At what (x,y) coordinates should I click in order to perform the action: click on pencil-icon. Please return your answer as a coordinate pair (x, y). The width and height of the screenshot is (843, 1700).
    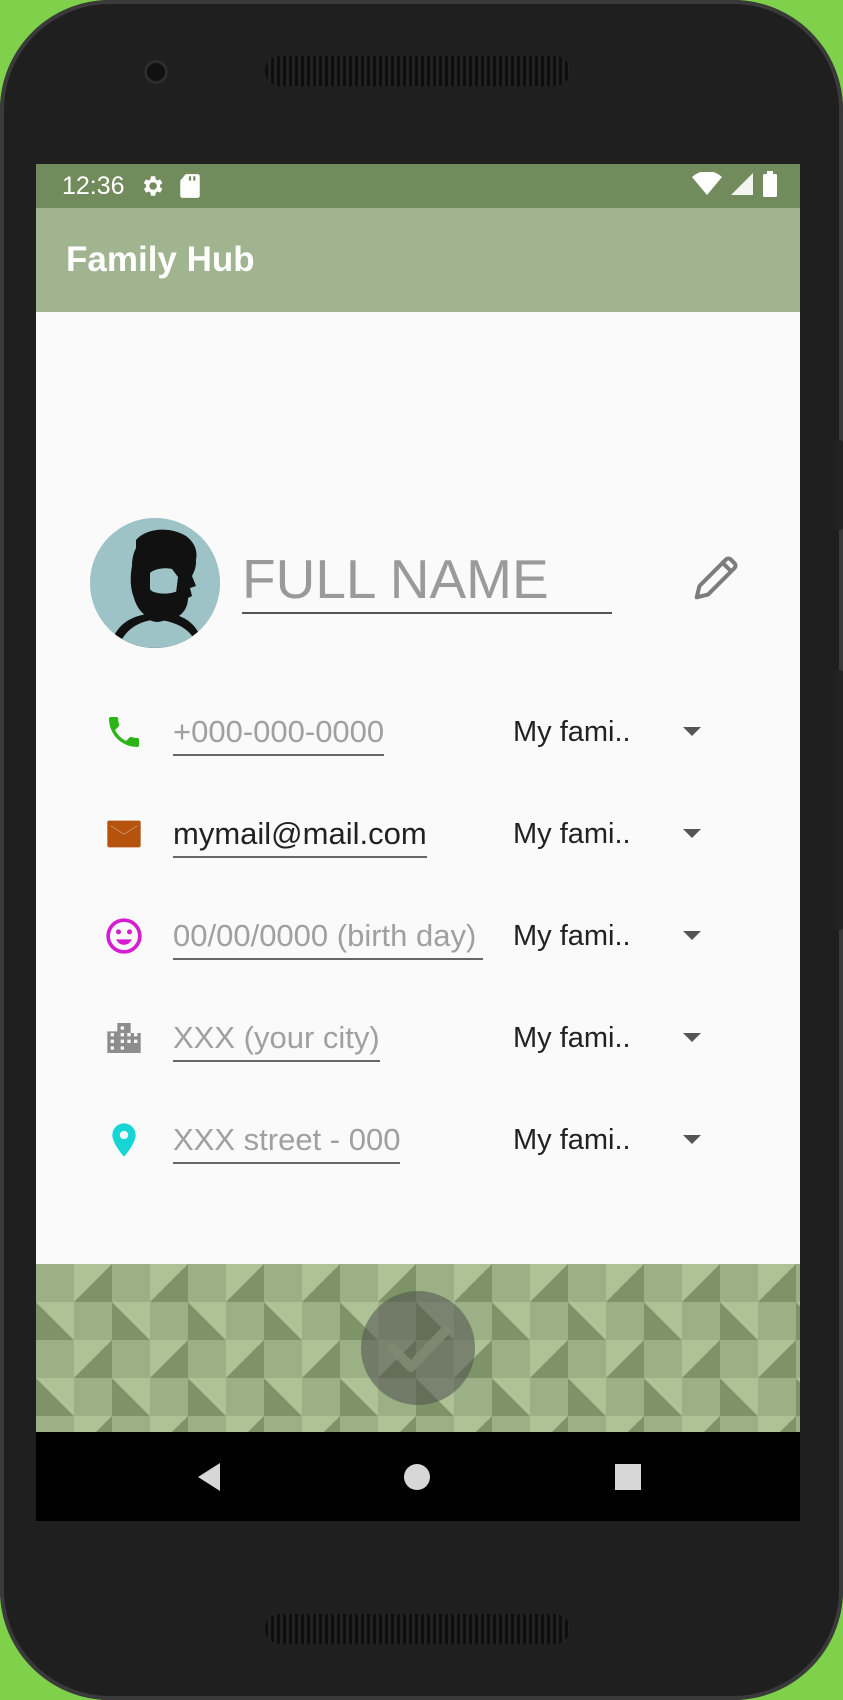
    Looking at the image, I should click on (717, 577).